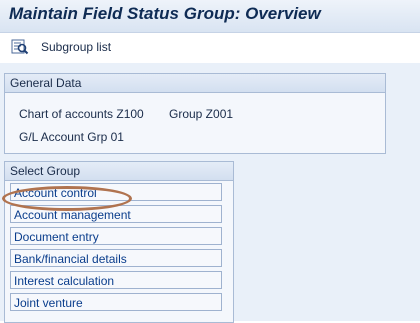 The width and height of the screenshot is (420, 323). Describe the element at coordinates (116, 258) in the screenshot. I see `select-item-bank-financial-details: Bank/financial details` at that location.